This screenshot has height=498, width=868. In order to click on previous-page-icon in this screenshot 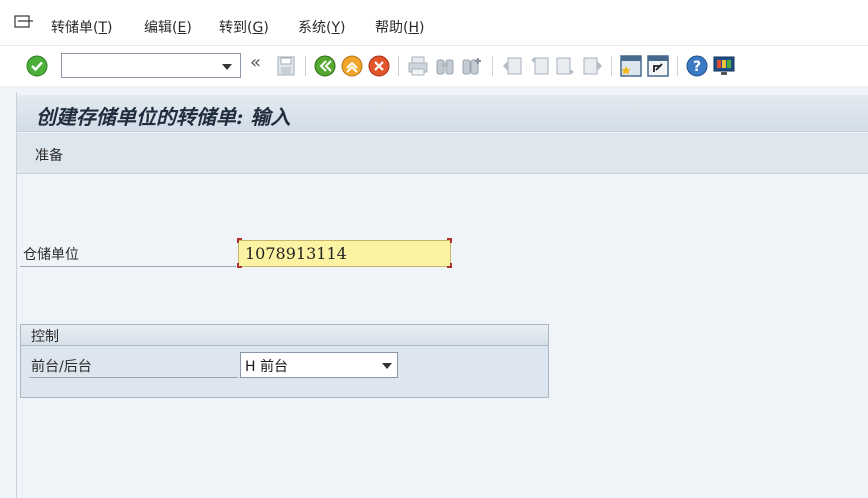, I will do `click(539, 66)`.